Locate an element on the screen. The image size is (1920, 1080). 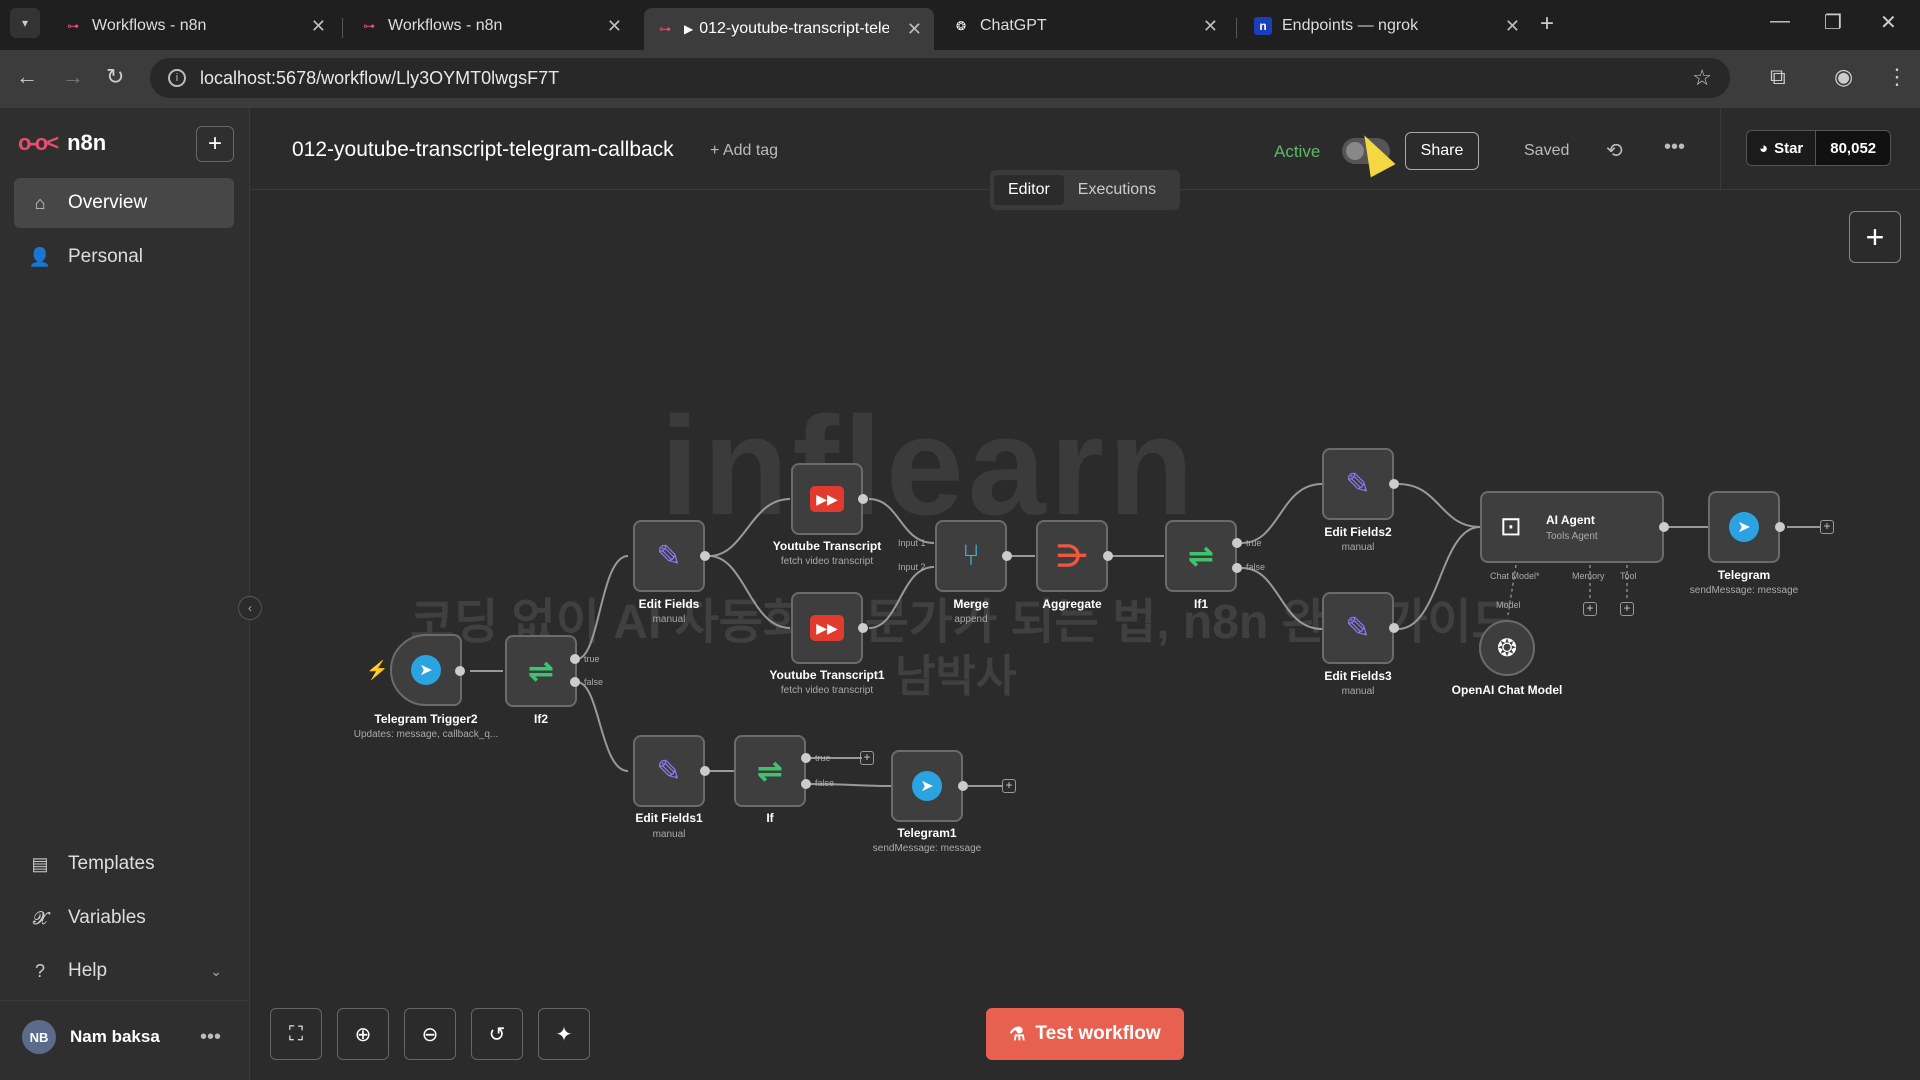
workflow-title: 012-youtube-transcript-telegram-callback is located at coordinates (483, 150).